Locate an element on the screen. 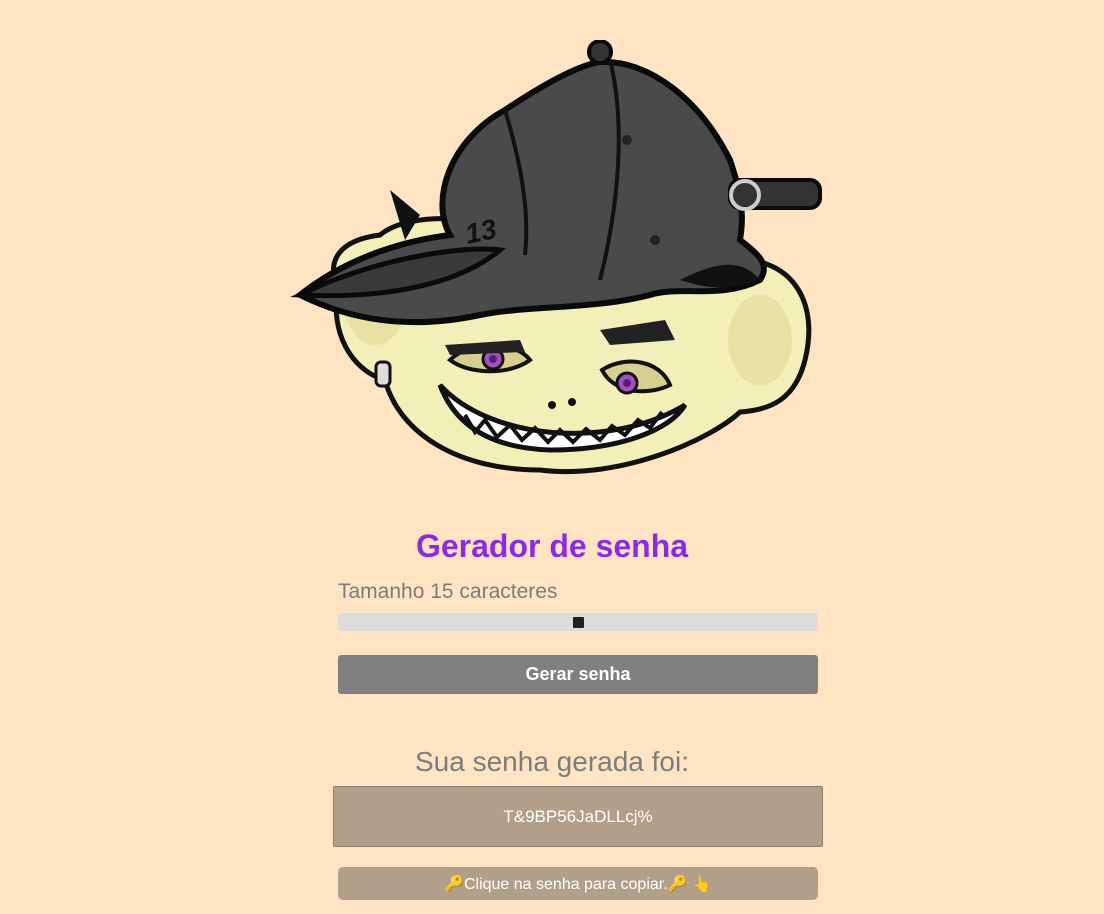 The height and width of the screenshot is (914, 1104). page-title: Gerador de senha is located at coordinates (552, 546).